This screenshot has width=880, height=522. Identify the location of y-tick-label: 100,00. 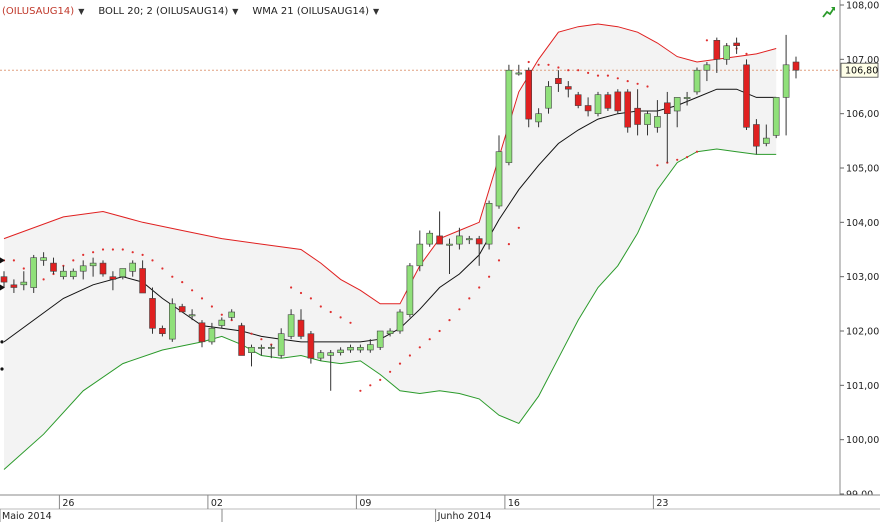
(862, 440).